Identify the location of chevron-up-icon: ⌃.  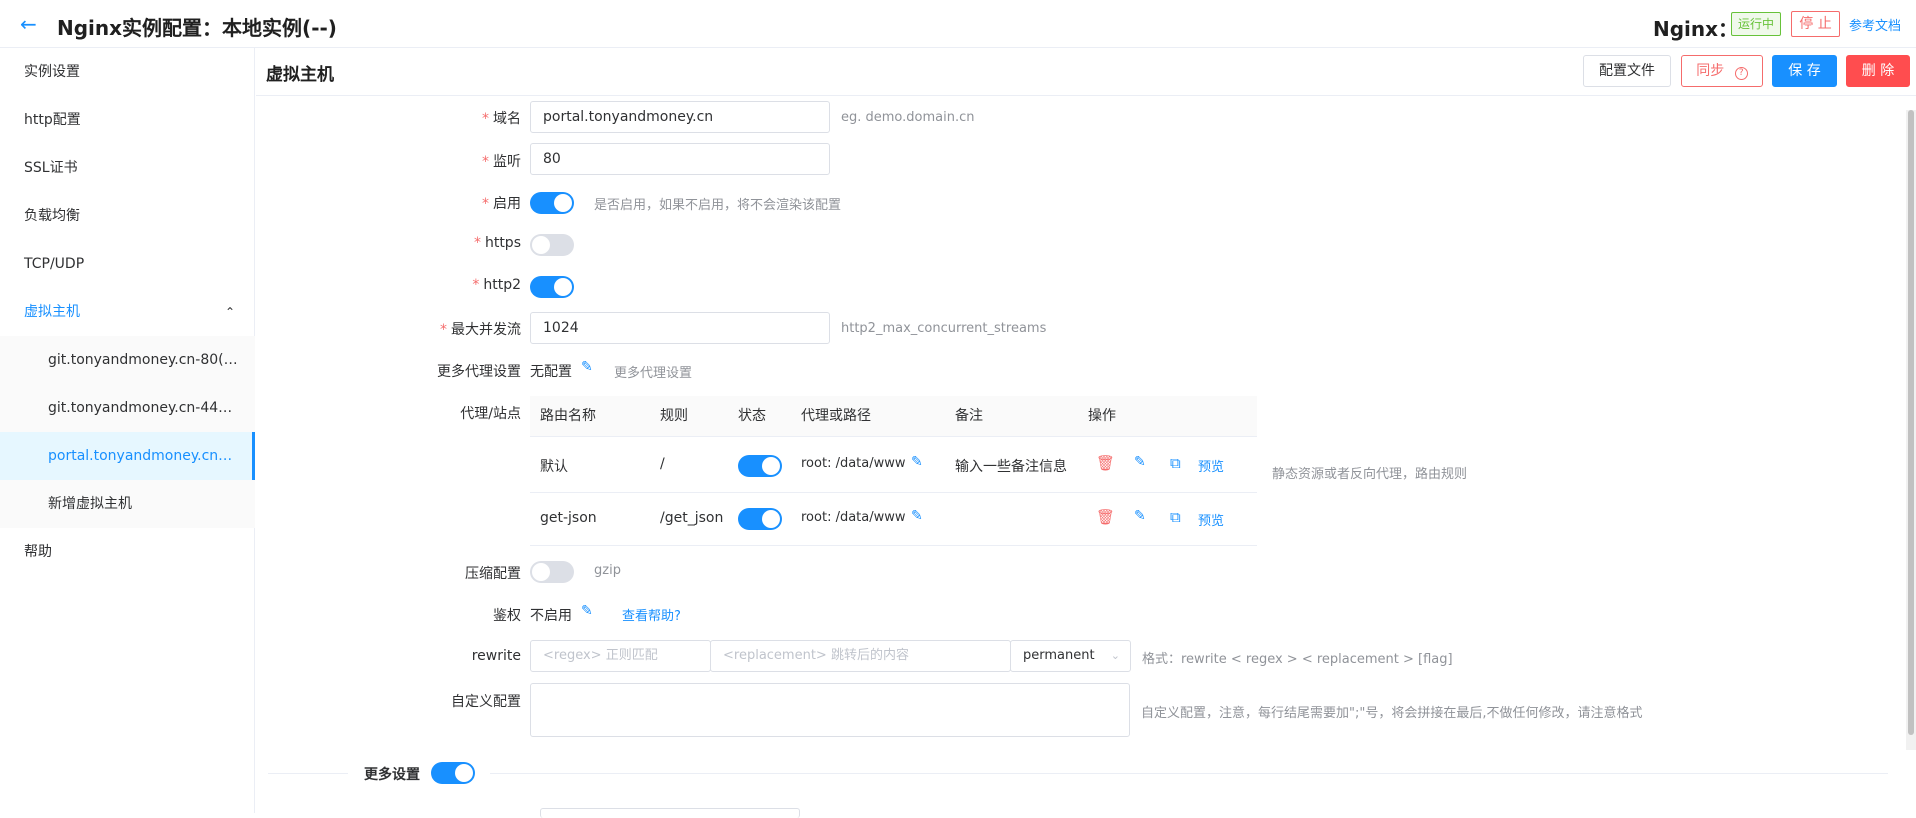
(229, 312).